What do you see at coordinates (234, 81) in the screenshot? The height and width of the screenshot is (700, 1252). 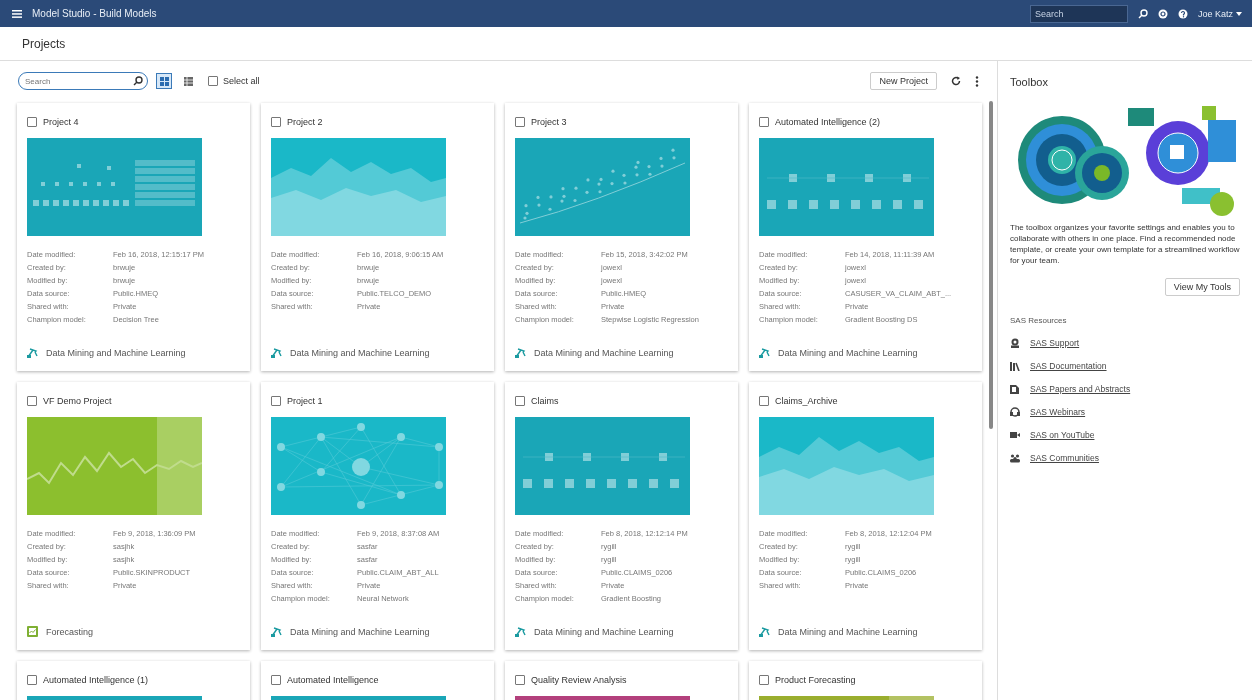 I see `select-all-checkbox: Select all` at bounding box center [234, 81].